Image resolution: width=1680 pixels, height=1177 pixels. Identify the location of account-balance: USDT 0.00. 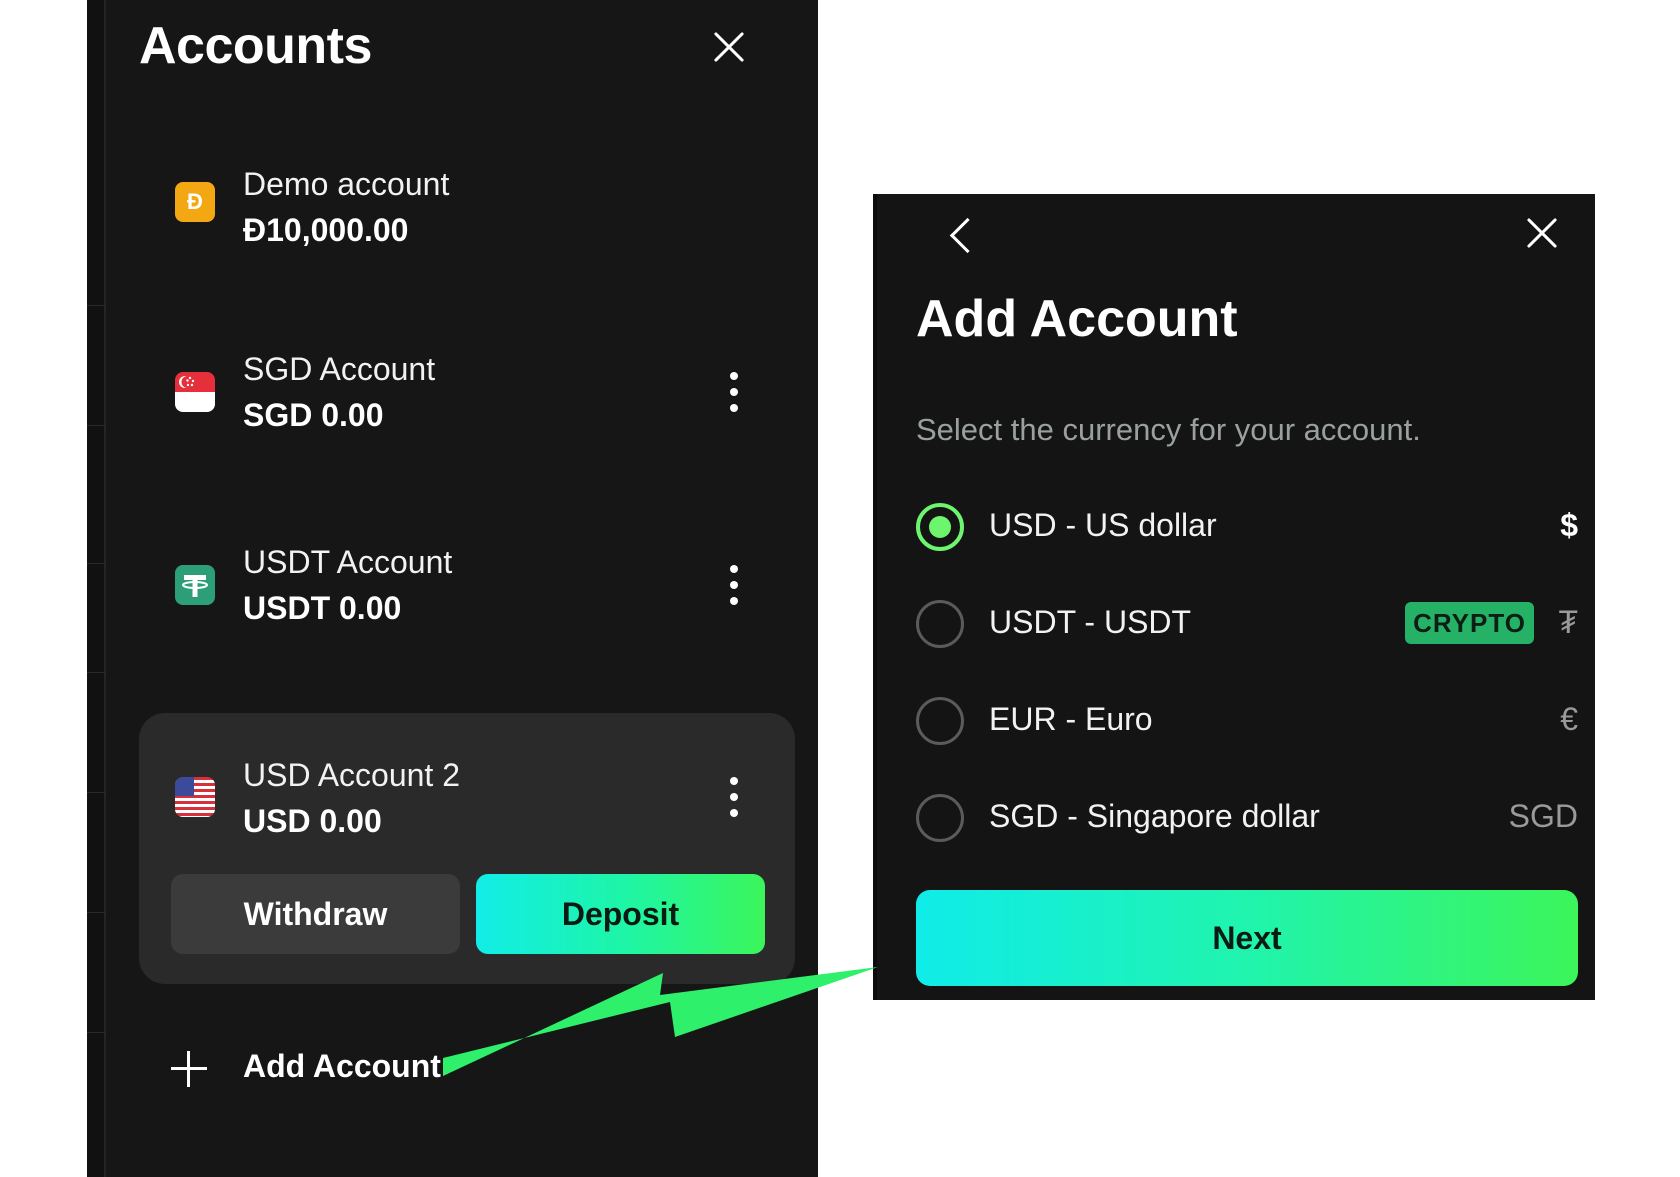
(322, 608).